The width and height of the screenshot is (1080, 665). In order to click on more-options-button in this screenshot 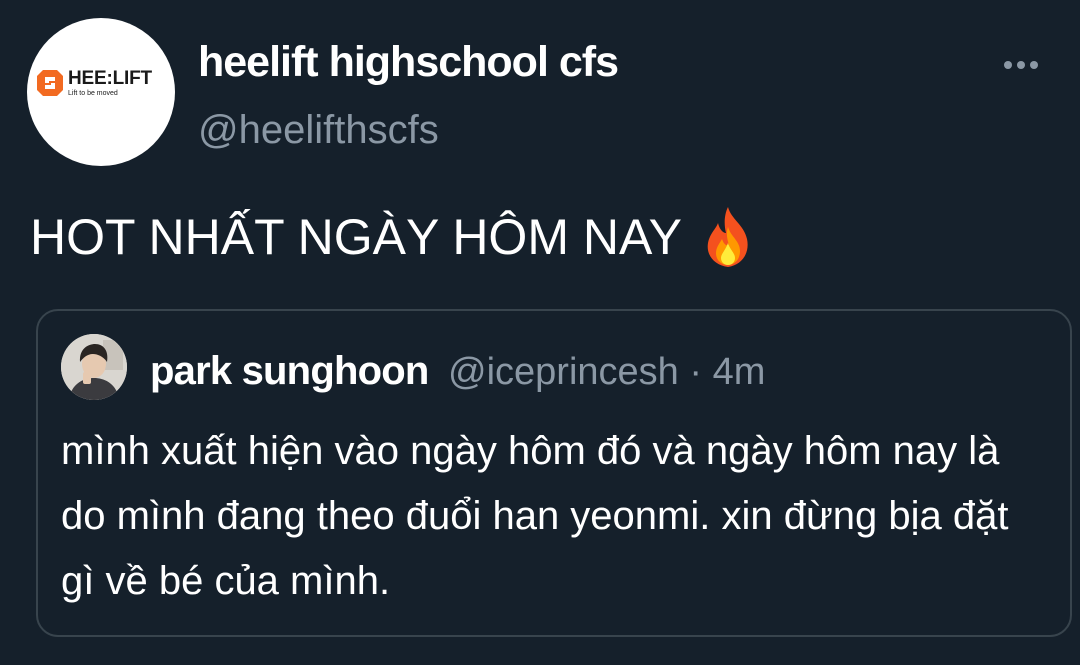, I will do `click(1021, 65)`.